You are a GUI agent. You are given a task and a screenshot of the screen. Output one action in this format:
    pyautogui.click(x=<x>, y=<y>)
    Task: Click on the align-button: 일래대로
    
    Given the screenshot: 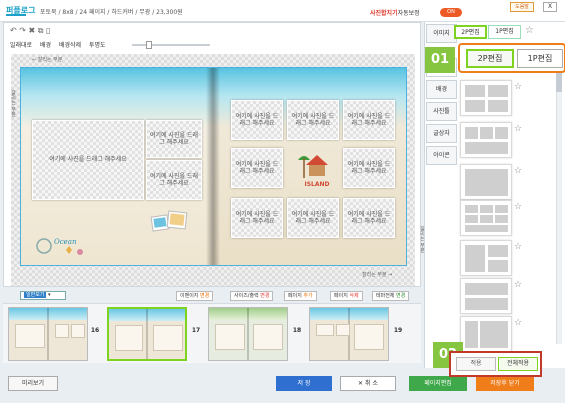 What is the action you would take?
    pyautogui.click(x=21, y=45)
    